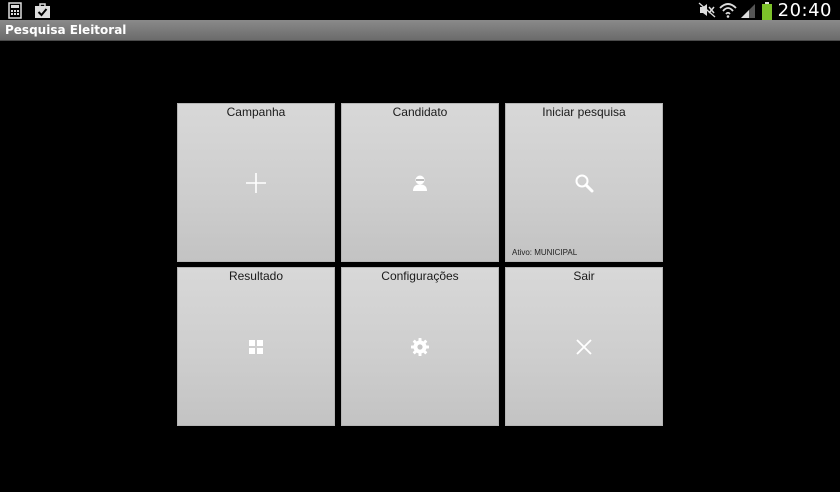  I want to click on grid-icon, so click(256, 347).